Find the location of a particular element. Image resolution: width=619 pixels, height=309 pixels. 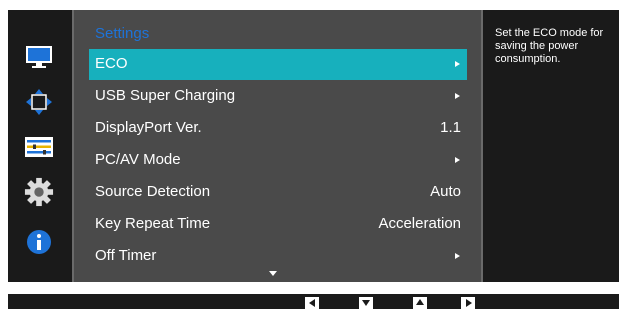

menu-item-label: ECO is located at coordinates (111, 63).